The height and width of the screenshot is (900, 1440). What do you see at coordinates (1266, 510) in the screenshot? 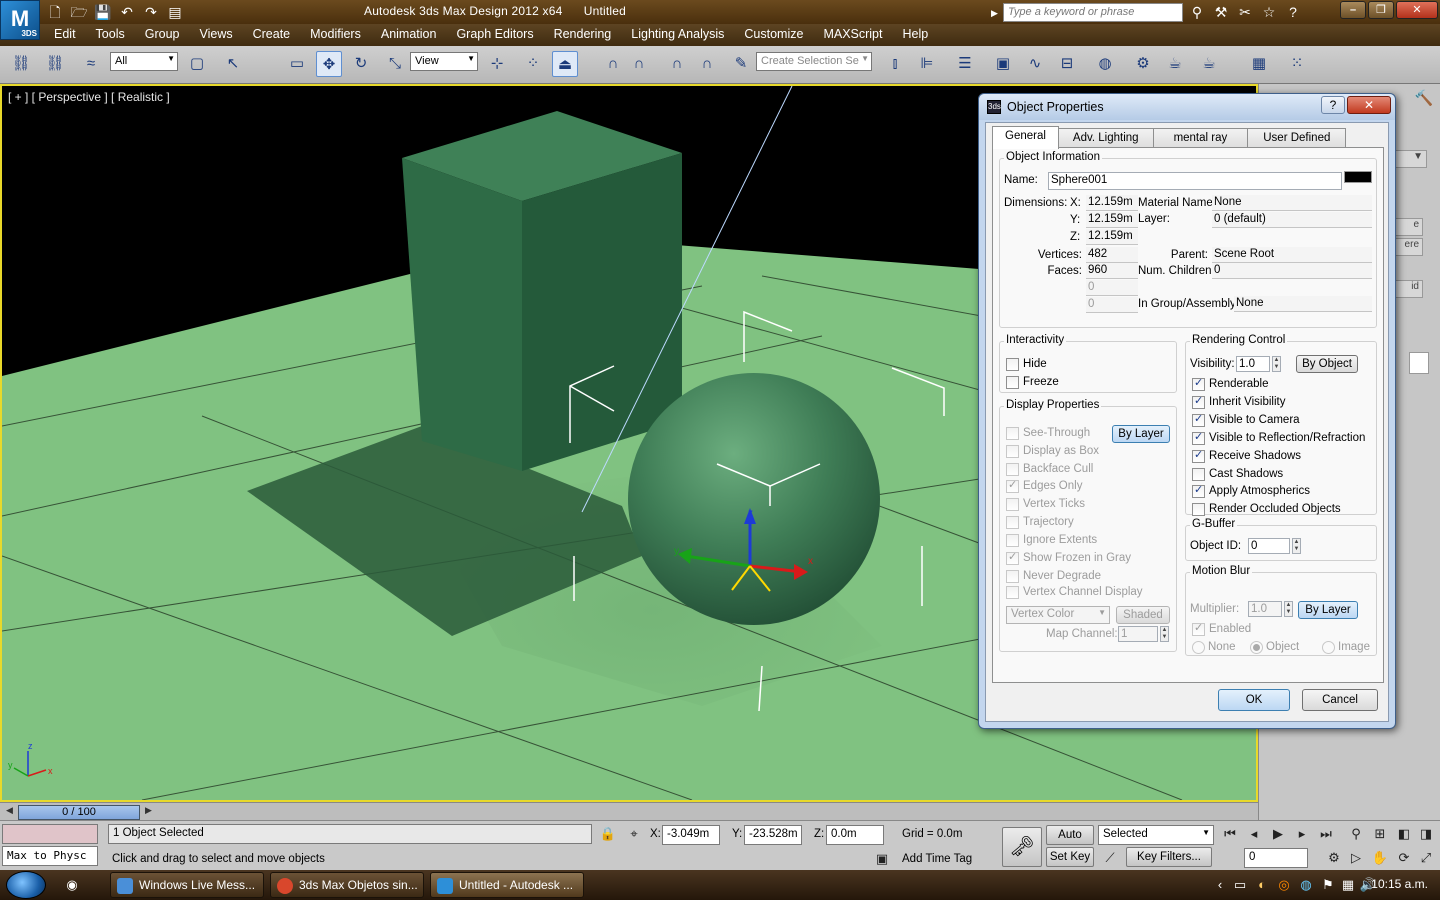
I see `render-occluded-objects-checkbox: Render Occluded Objects` at bounding box center [1266, 510].